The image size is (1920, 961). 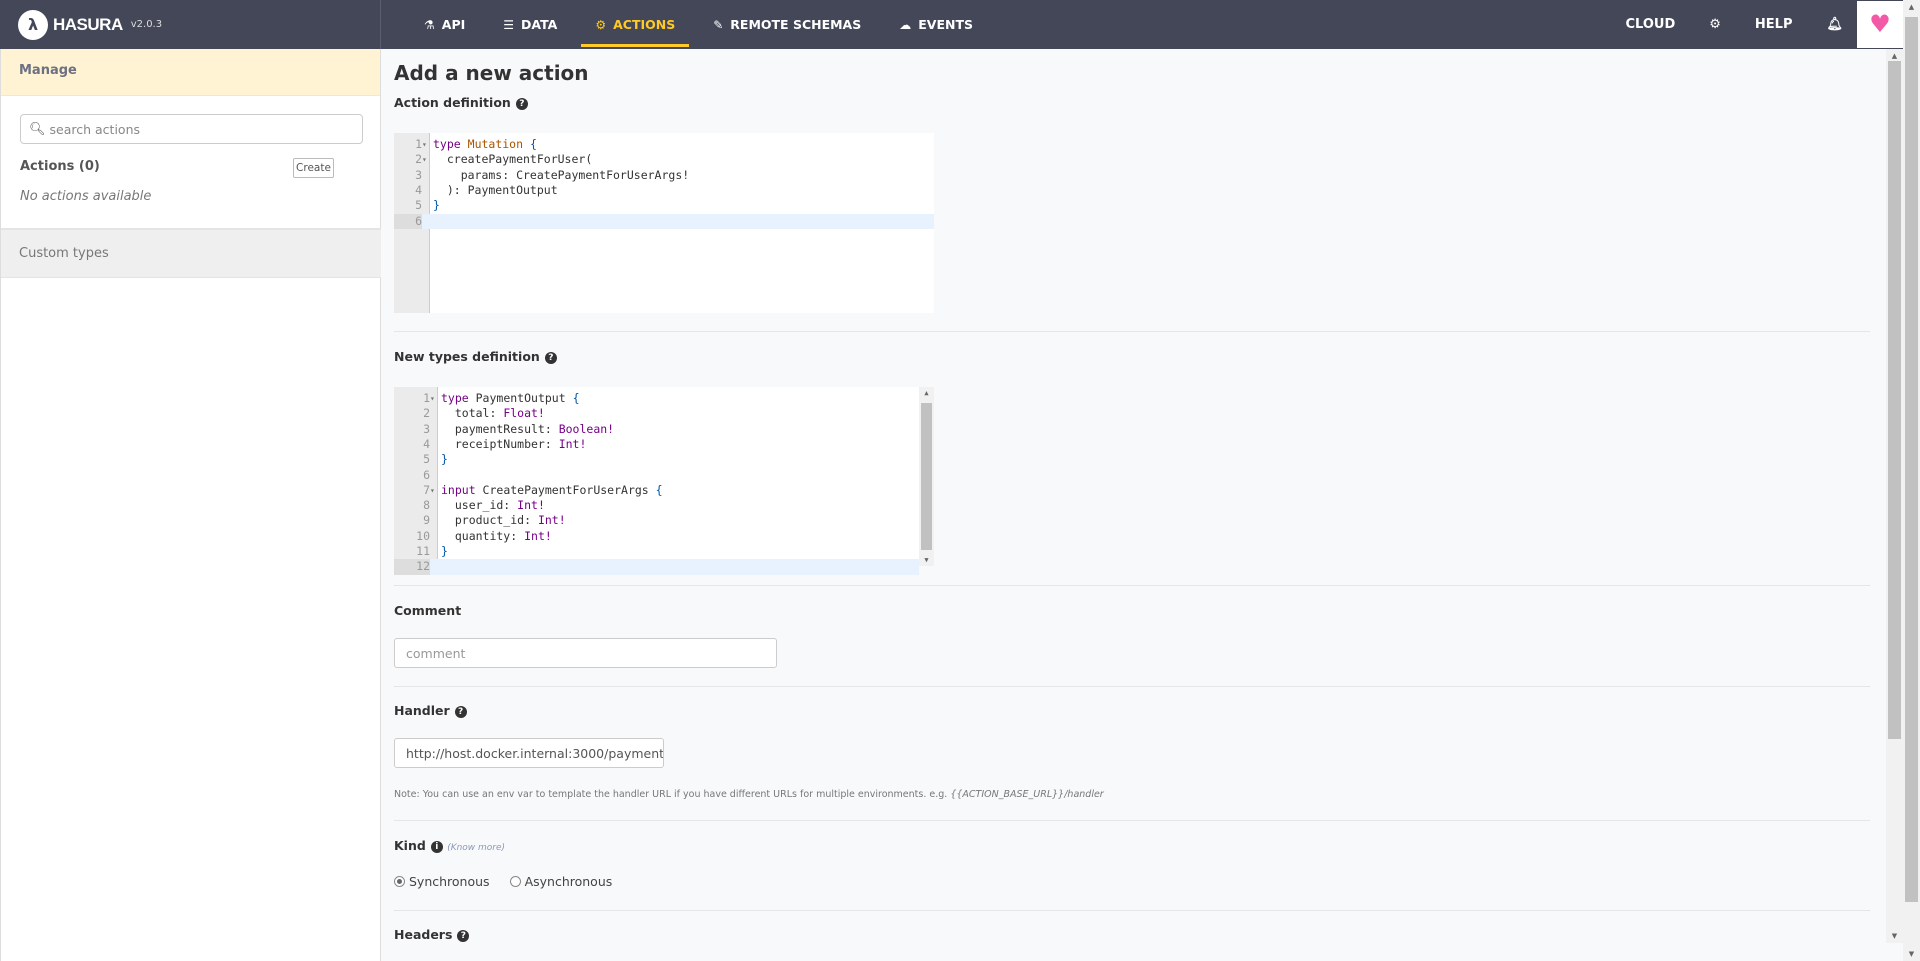 What do you see at coordinates (664, 159) in the screenshot?
I see `code-line: 2 ▾ createPaymentForUser(` at bounding box center [664, 159].